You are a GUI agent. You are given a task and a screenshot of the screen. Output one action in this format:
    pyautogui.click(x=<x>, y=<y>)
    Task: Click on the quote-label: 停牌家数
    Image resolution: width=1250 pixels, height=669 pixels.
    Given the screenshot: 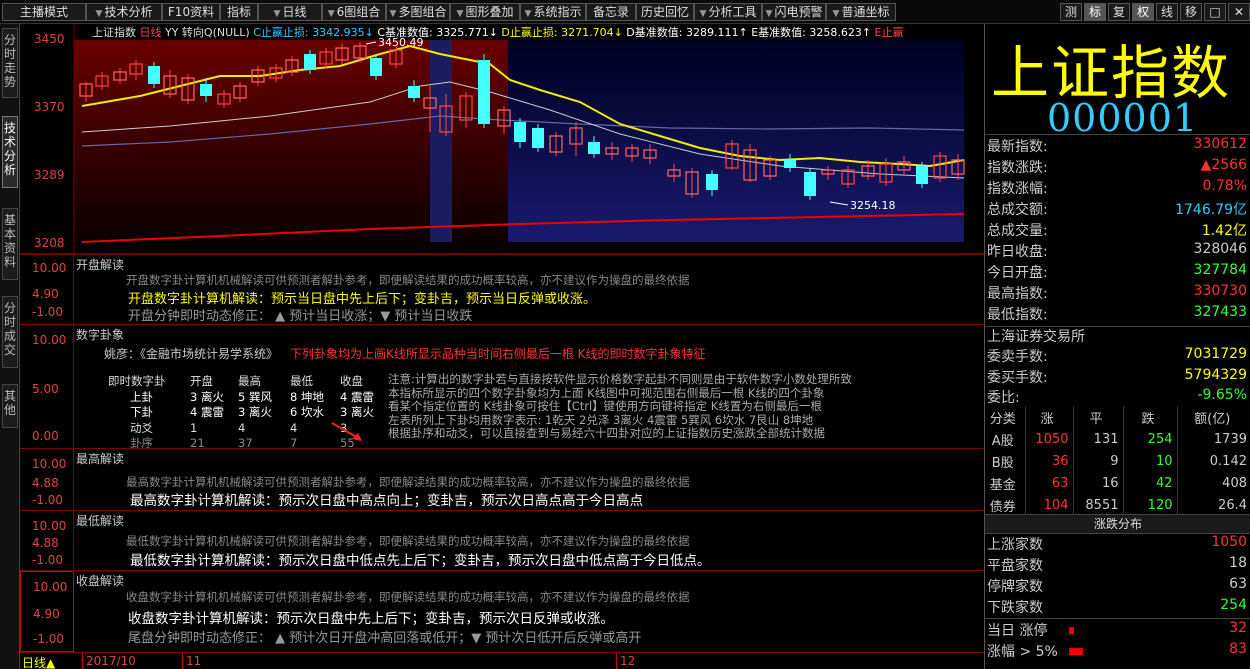 What is the action you would take?
    pyautogui.click(x=1015, y=587)
    